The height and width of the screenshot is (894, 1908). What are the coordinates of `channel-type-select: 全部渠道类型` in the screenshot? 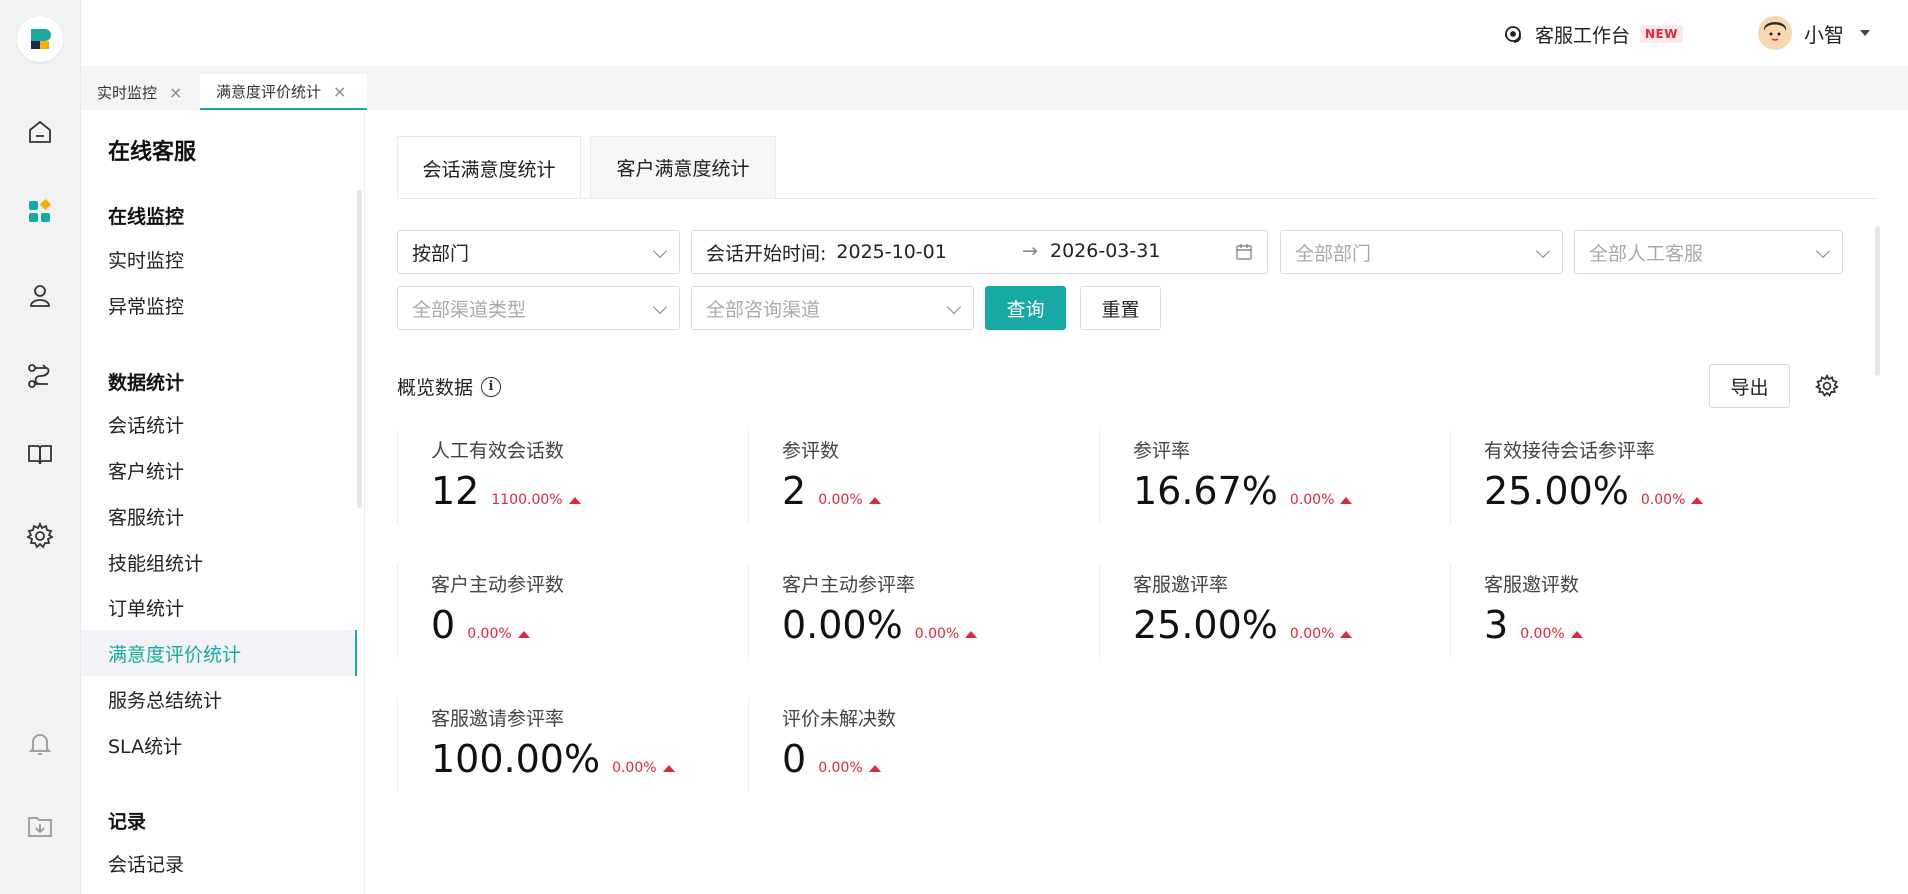 It's located at (538, 308).